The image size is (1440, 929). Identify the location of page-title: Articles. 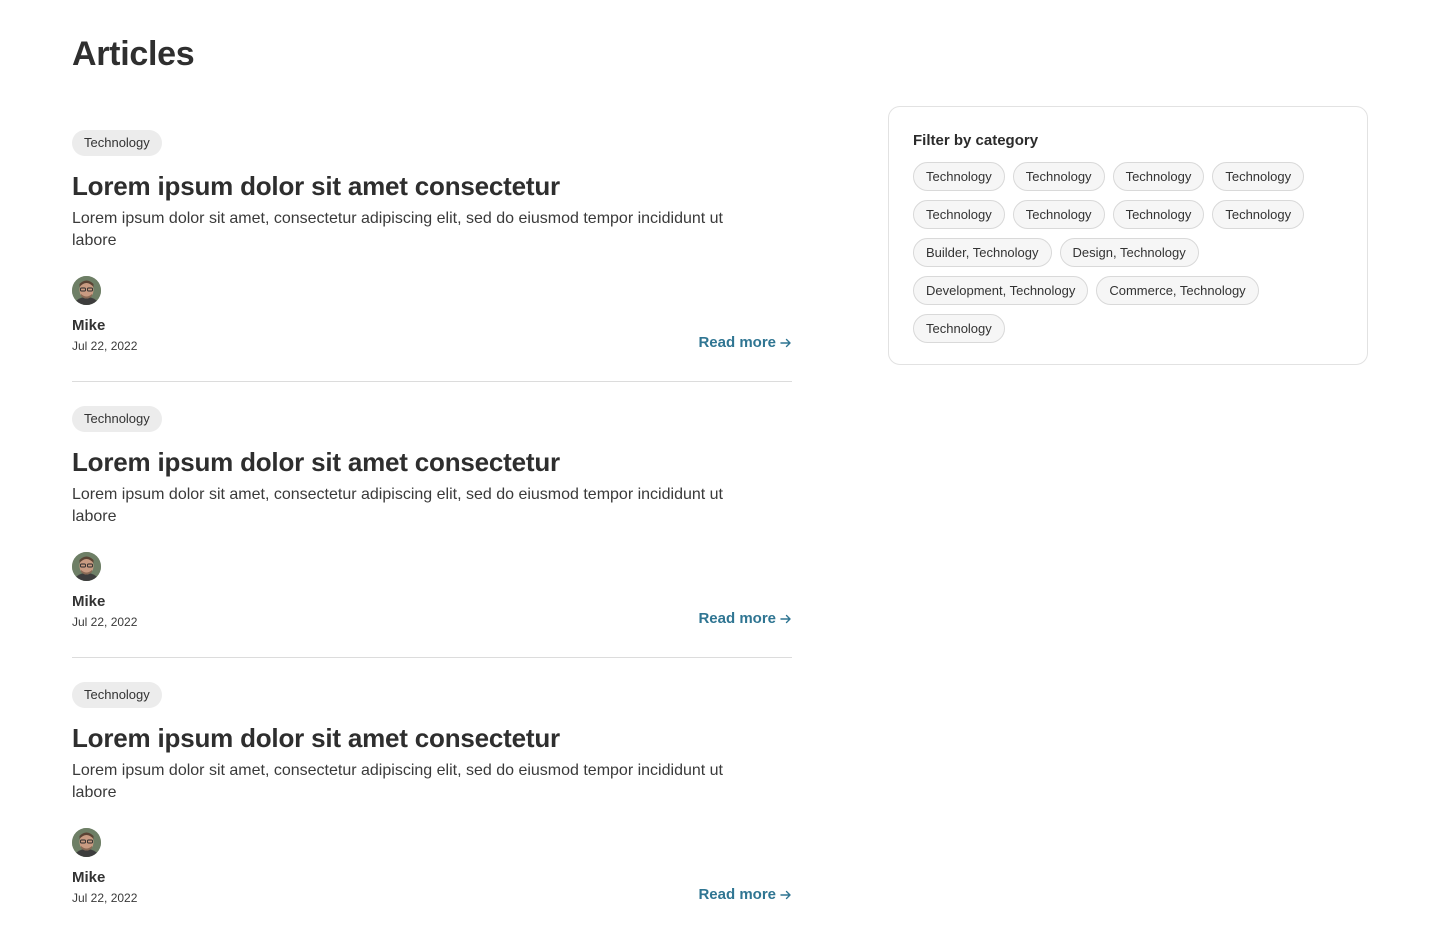
(133, 54).